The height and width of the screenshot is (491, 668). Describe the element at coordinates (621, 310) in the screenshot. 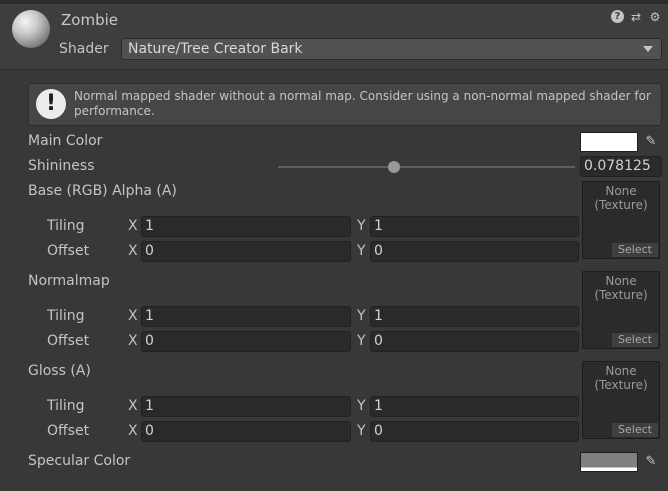

I see `normalmap-texture-slot: None (Texture) Select` at that location.